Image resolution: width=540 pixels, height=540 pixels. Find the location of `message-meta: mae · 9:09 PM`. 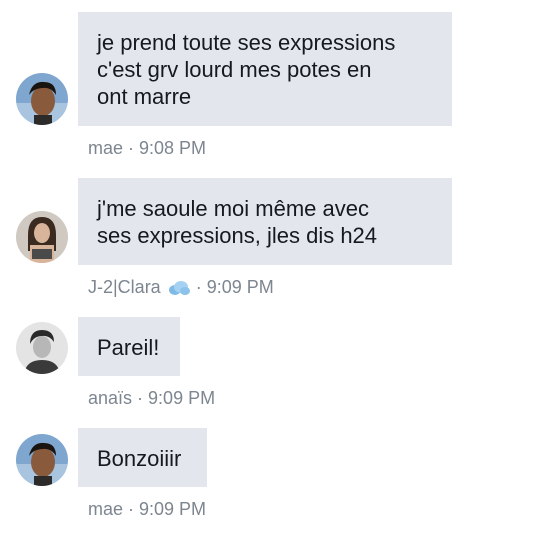

message-meta: mae · 9:09 PM is located at coordinates (147, 509).